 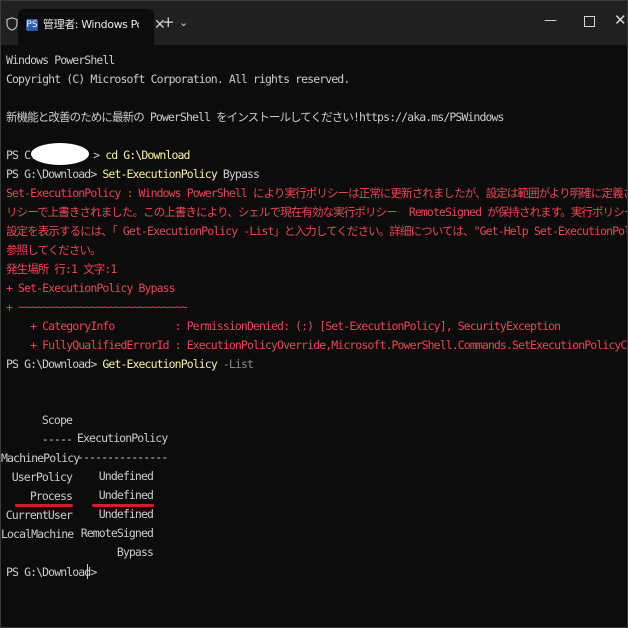 What do you see at coordinates (314, 495) in the screenshot?
I see `table-row: Process Undefined` at bounding box center [314, 495].